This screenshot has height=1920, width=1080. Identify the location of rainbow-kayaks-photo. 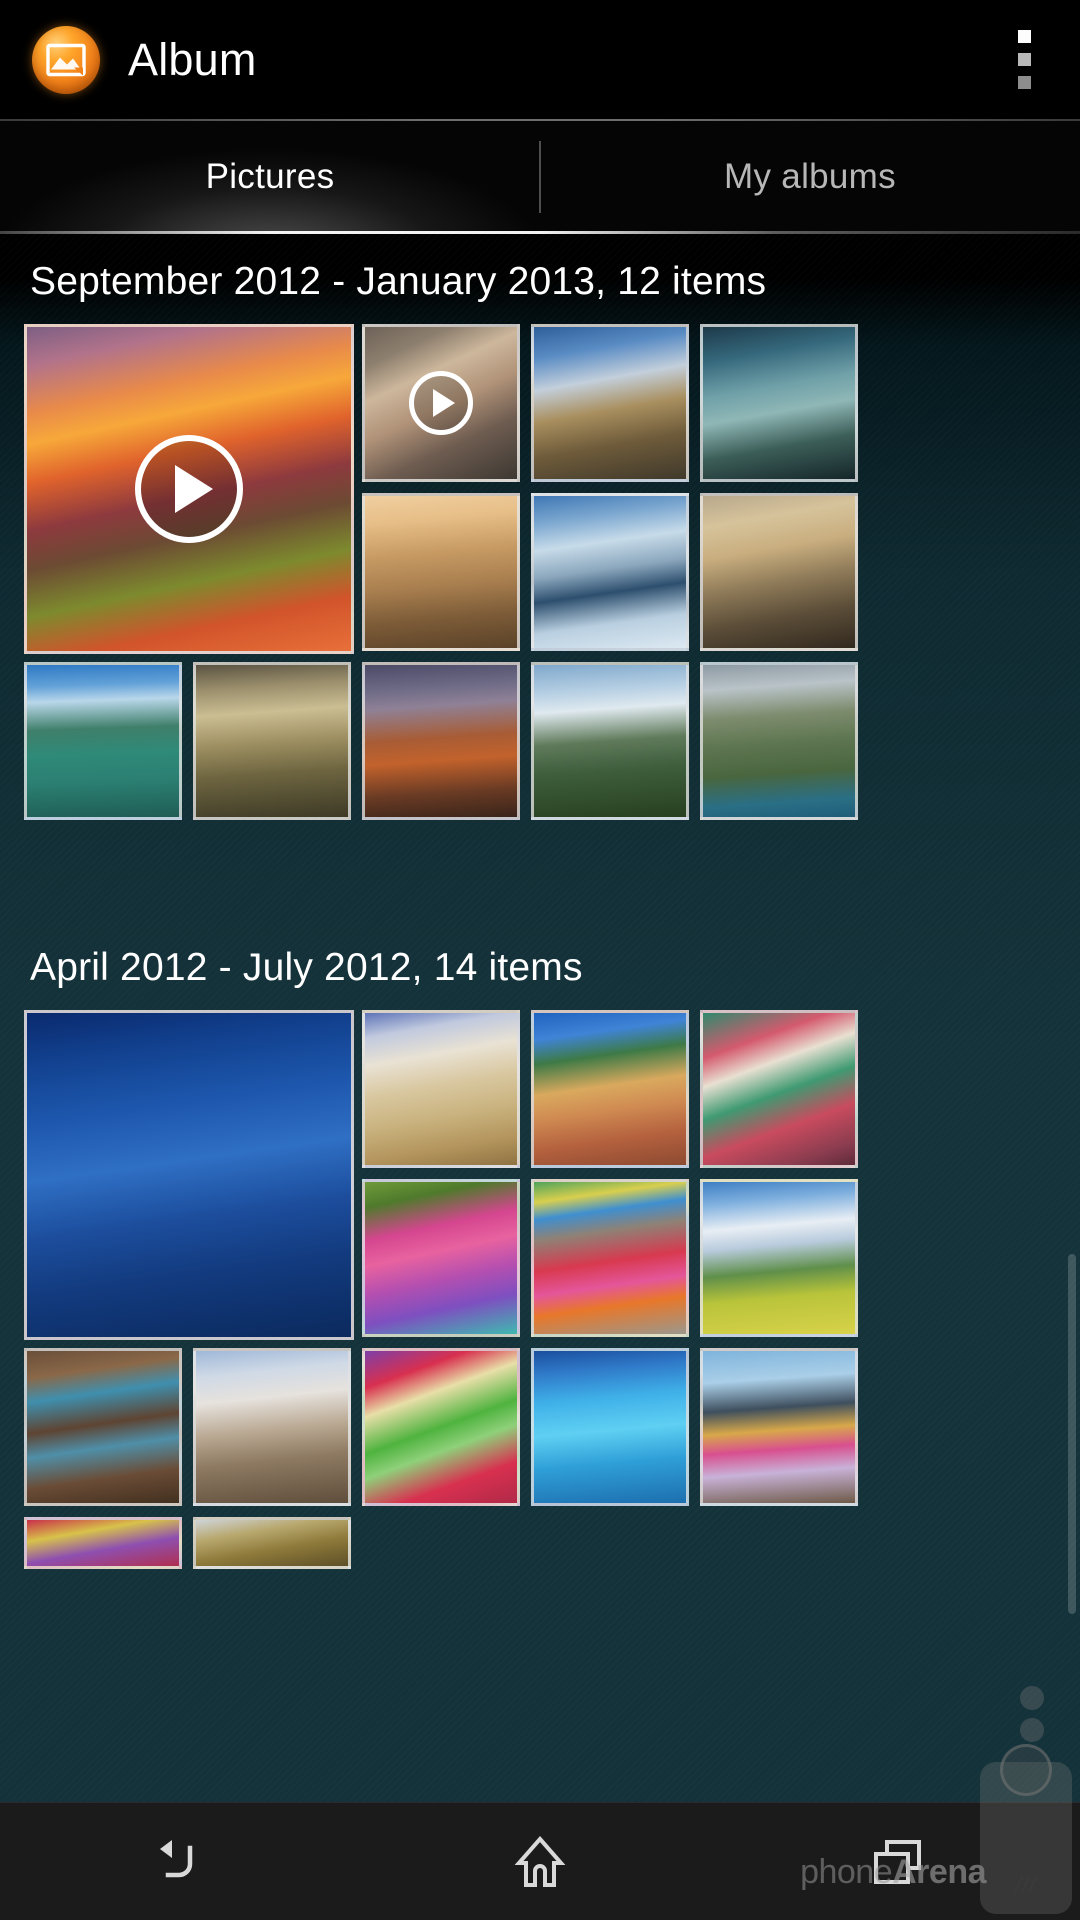
(441, 1258).